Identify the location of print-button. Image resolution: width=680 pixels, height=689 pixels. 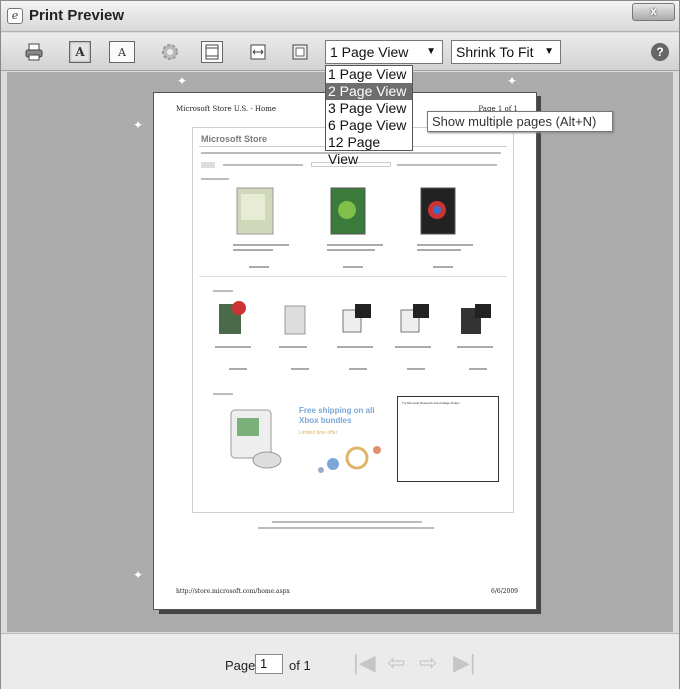
(34, 52).